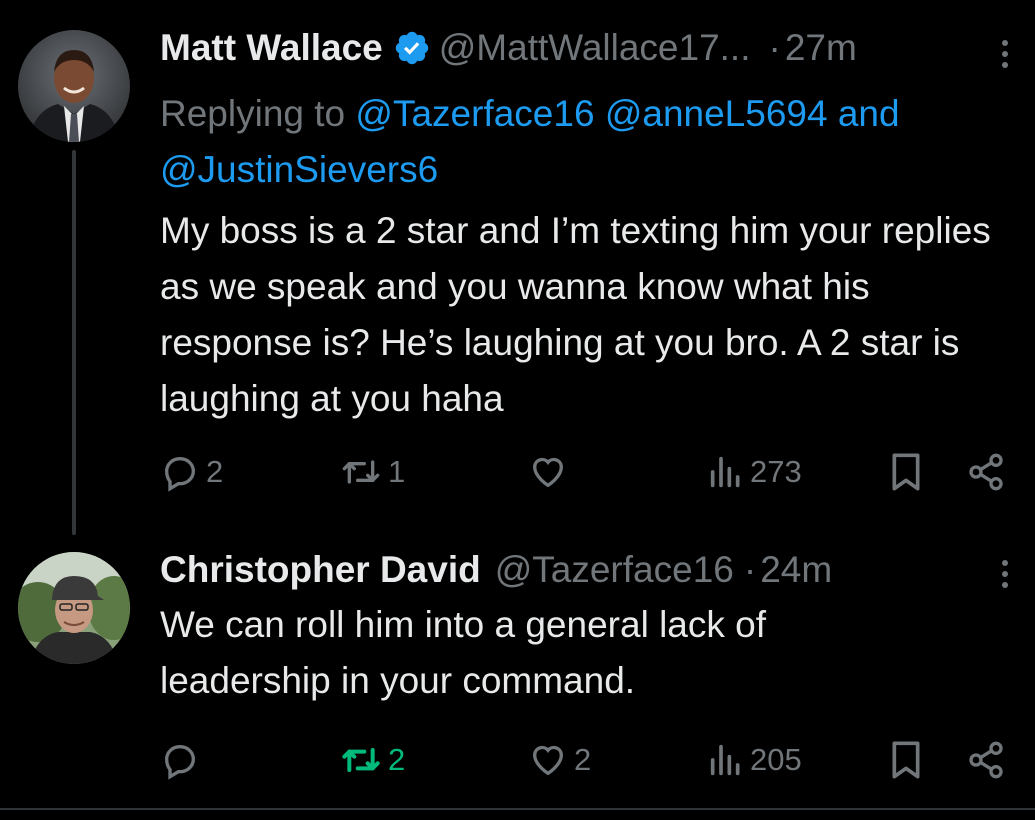 The width and height of the screenshot is (1035, 820). I want to click on repost-count: 2, so click(397, 759).